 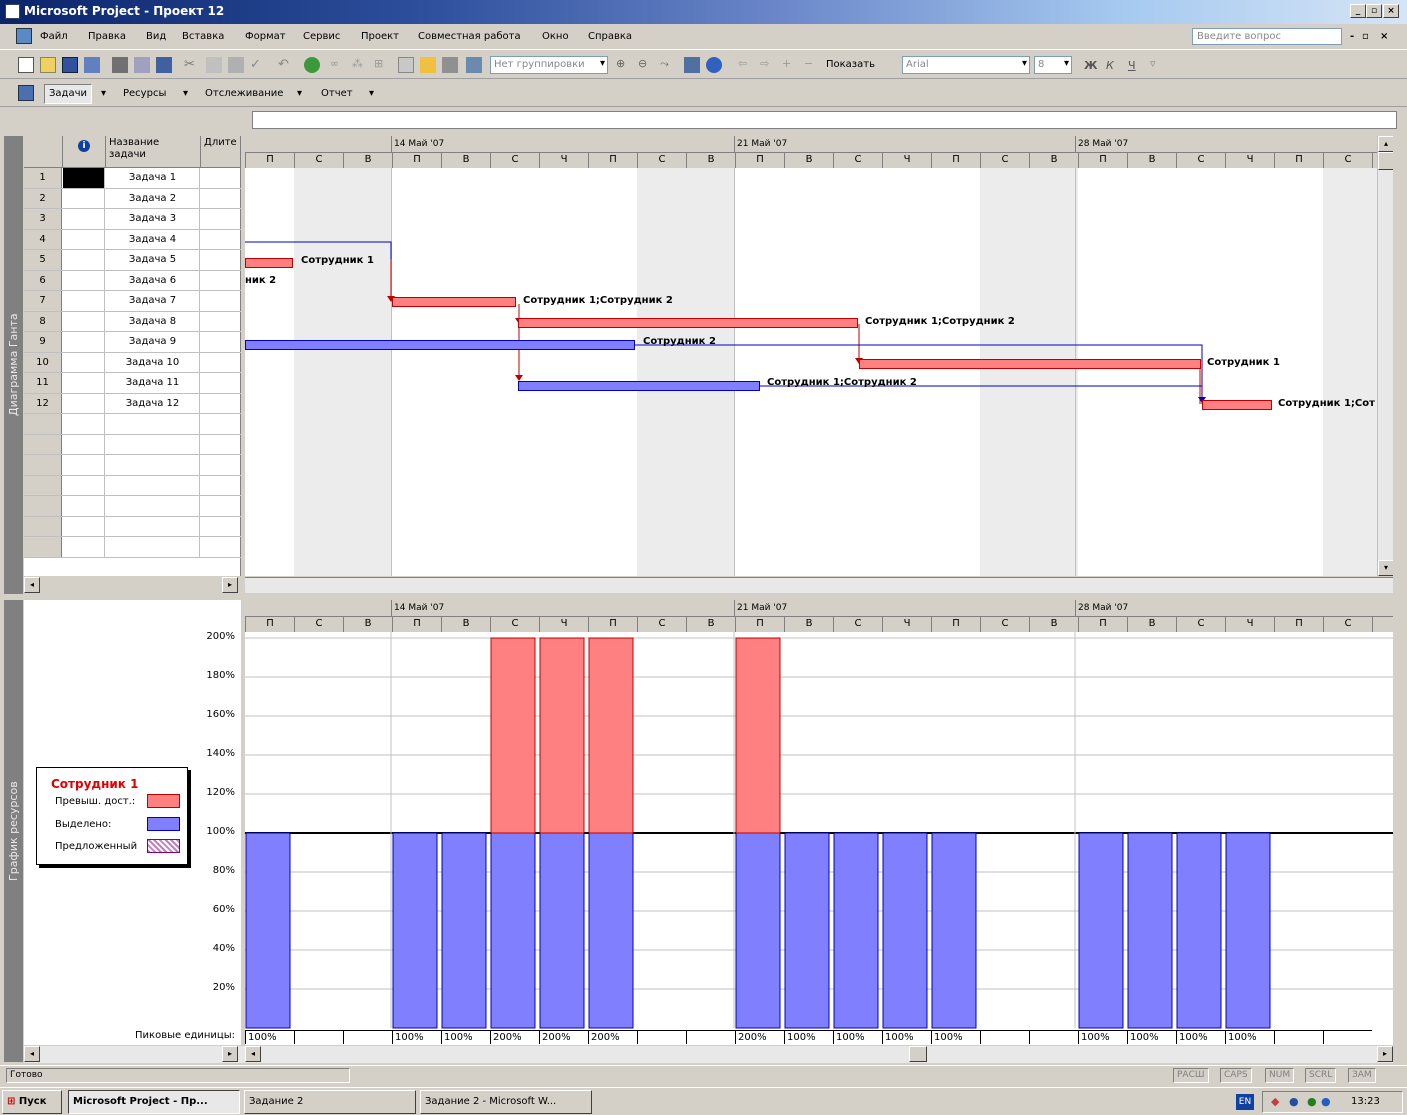 What do you see at coordinates (714, 65) in the screenshot?
I see `help-icon` at bounding box center [714, 65].